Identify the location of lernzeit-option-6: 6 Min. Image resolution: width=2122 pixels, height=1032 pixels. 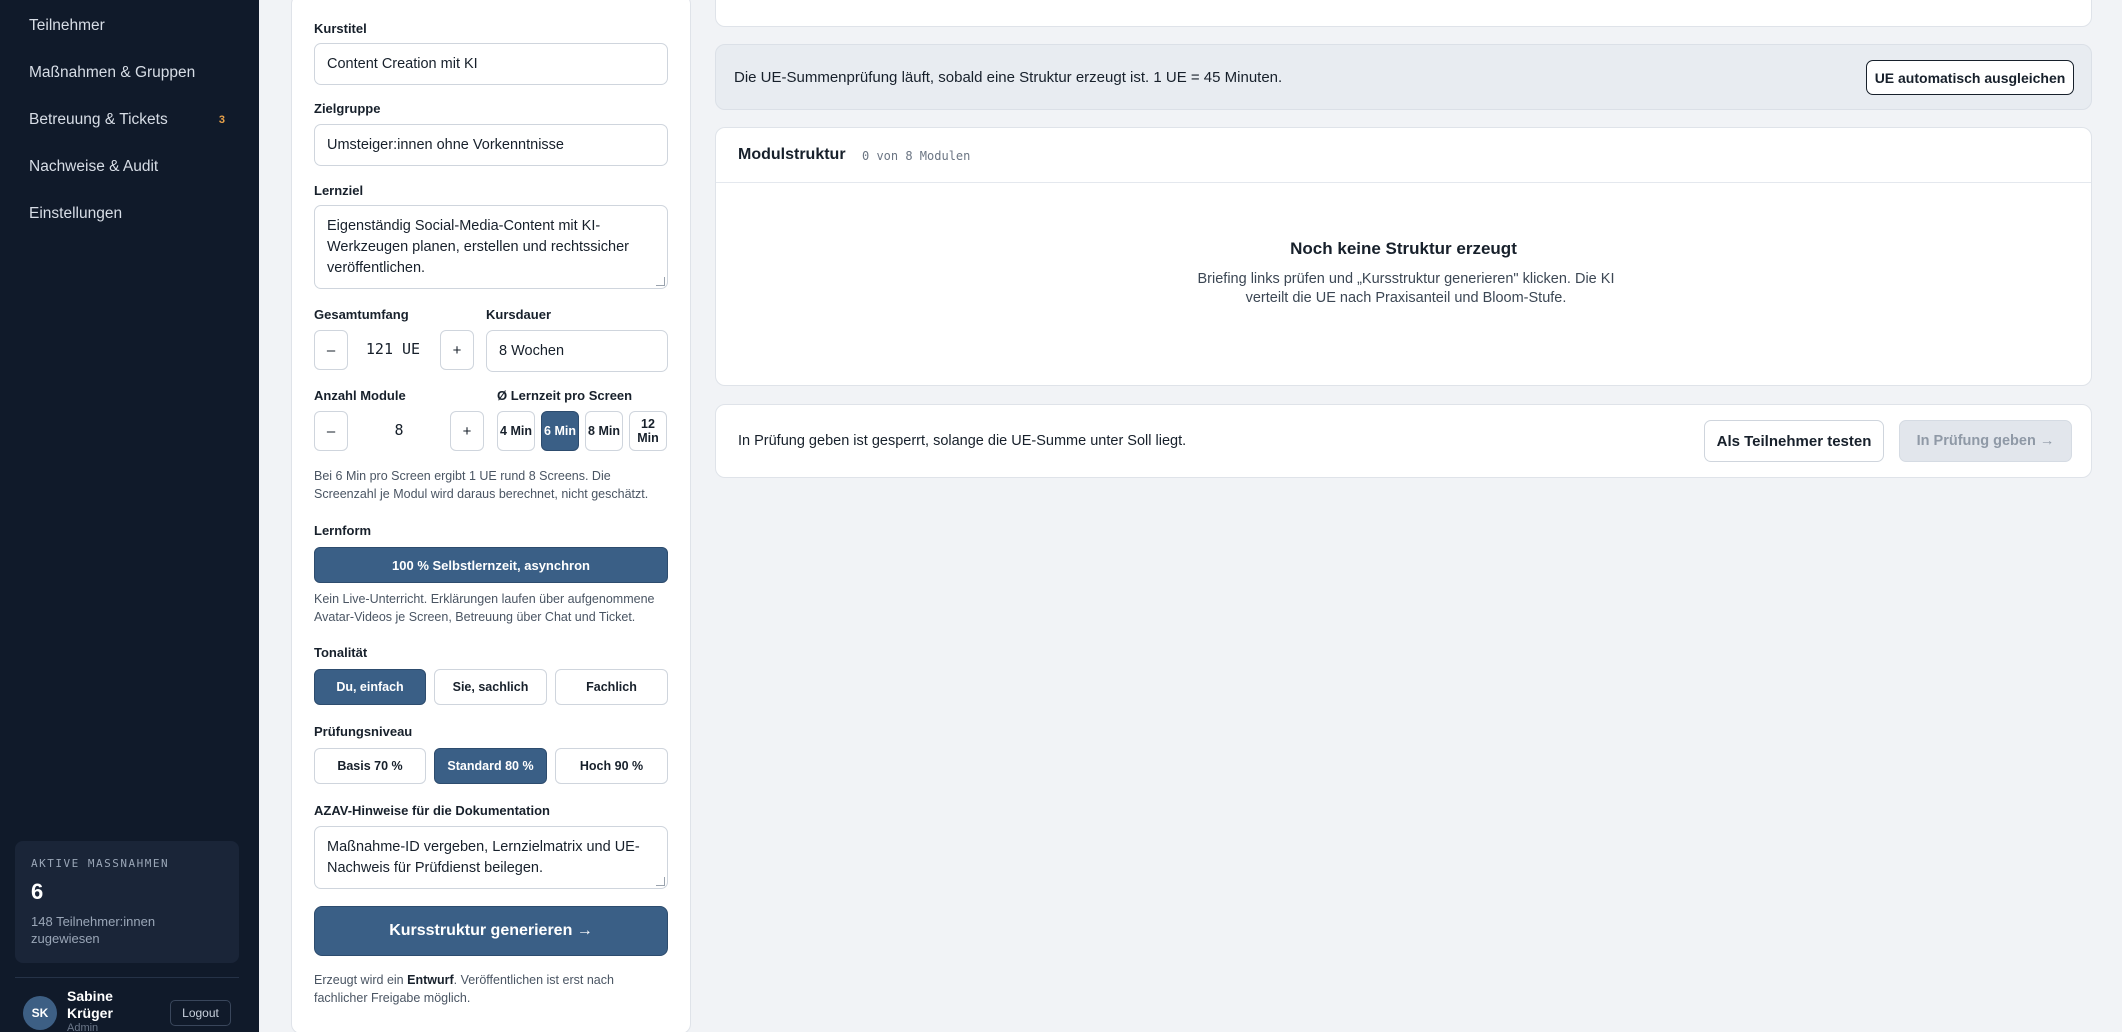
(560, 431).